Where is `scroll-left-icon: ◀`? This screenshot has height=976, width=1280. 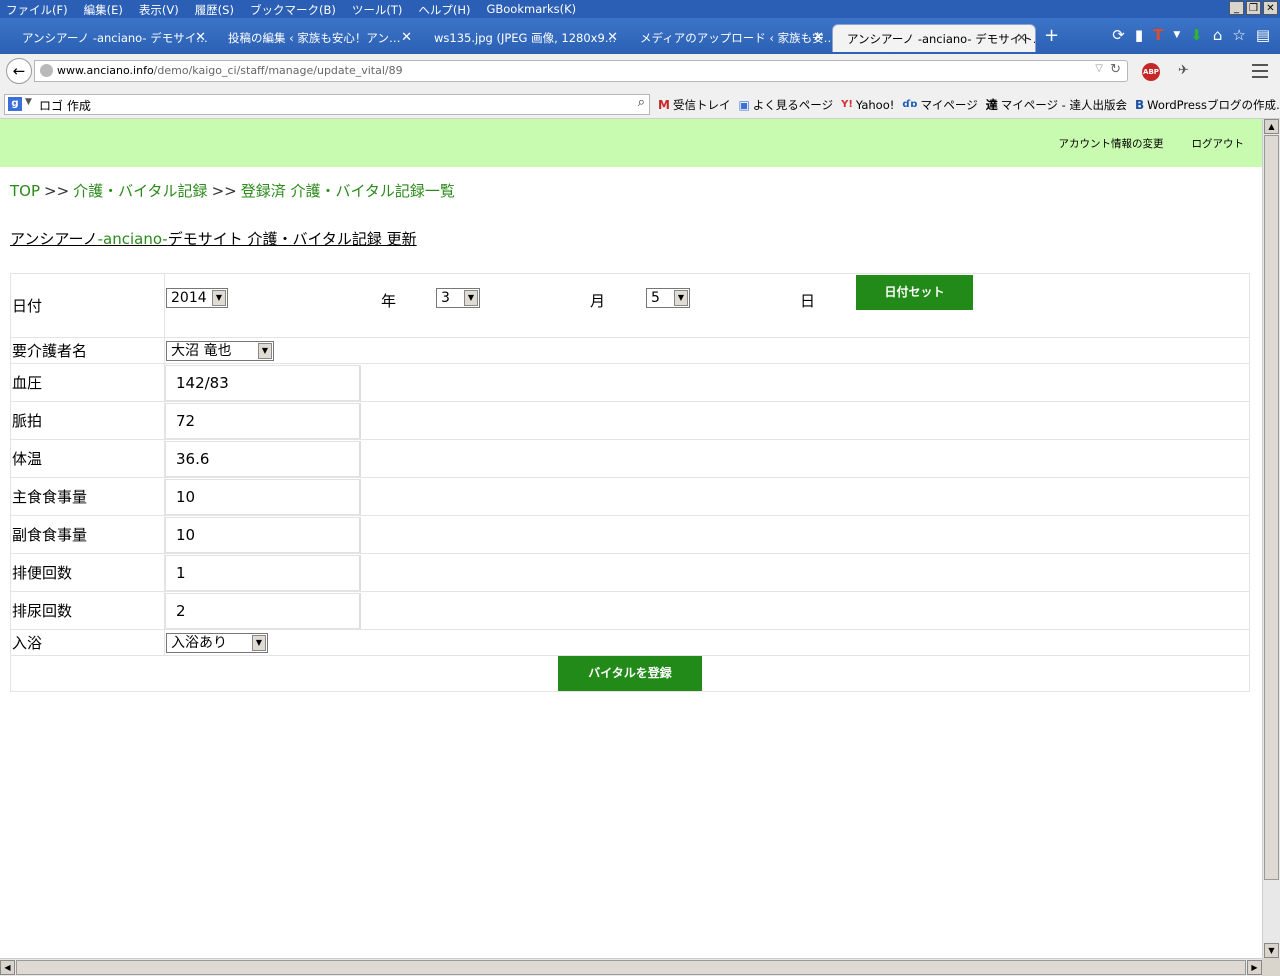
scroll-left-icon: ◀ is located at coordinates (7, 967).